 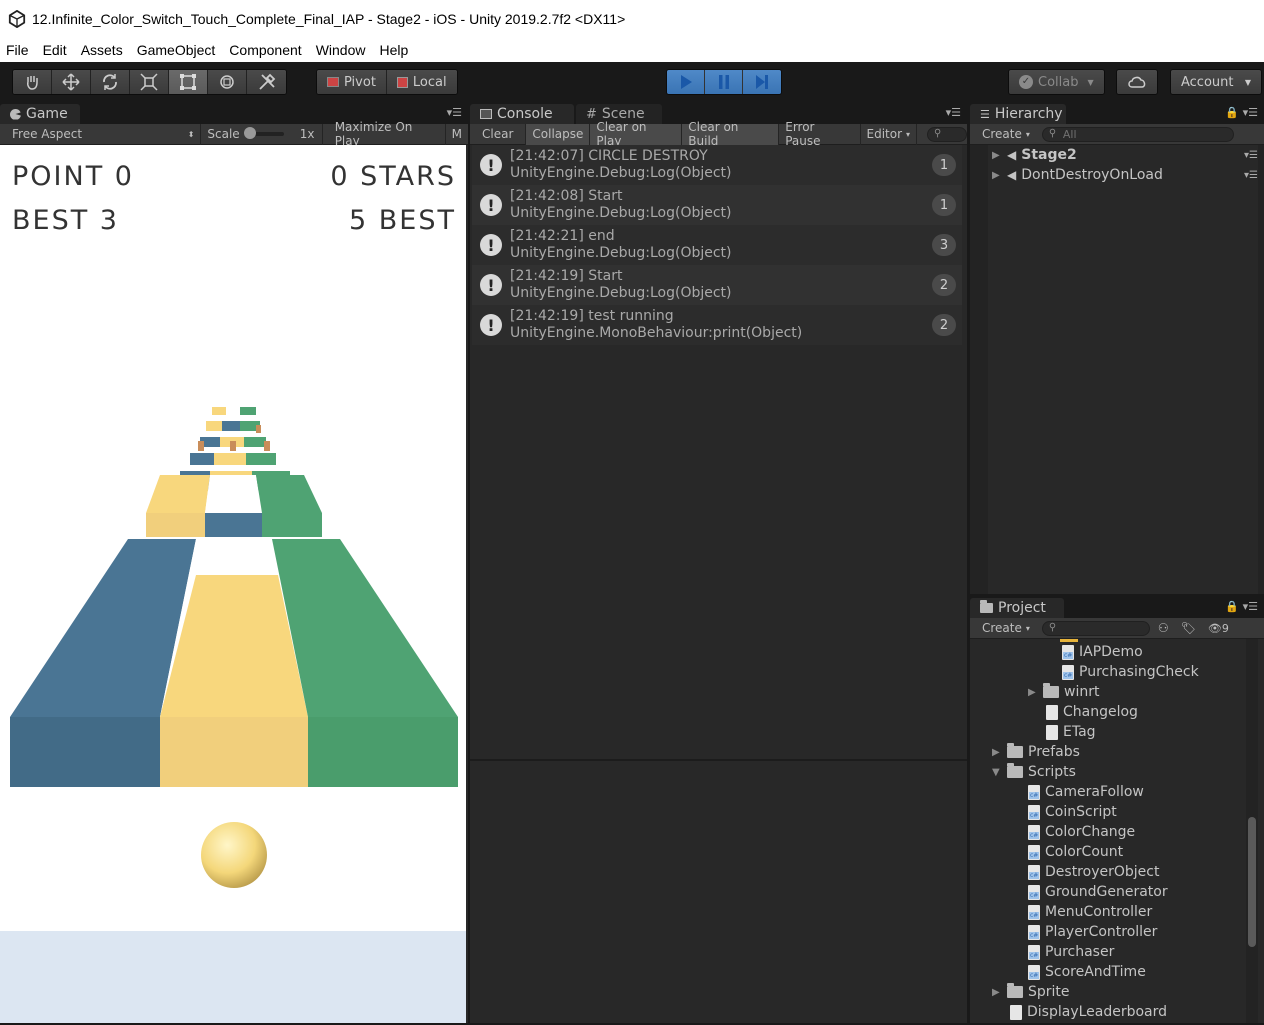 I want to click on console-collapse-button: Collapse, so click(x=558, y=134).